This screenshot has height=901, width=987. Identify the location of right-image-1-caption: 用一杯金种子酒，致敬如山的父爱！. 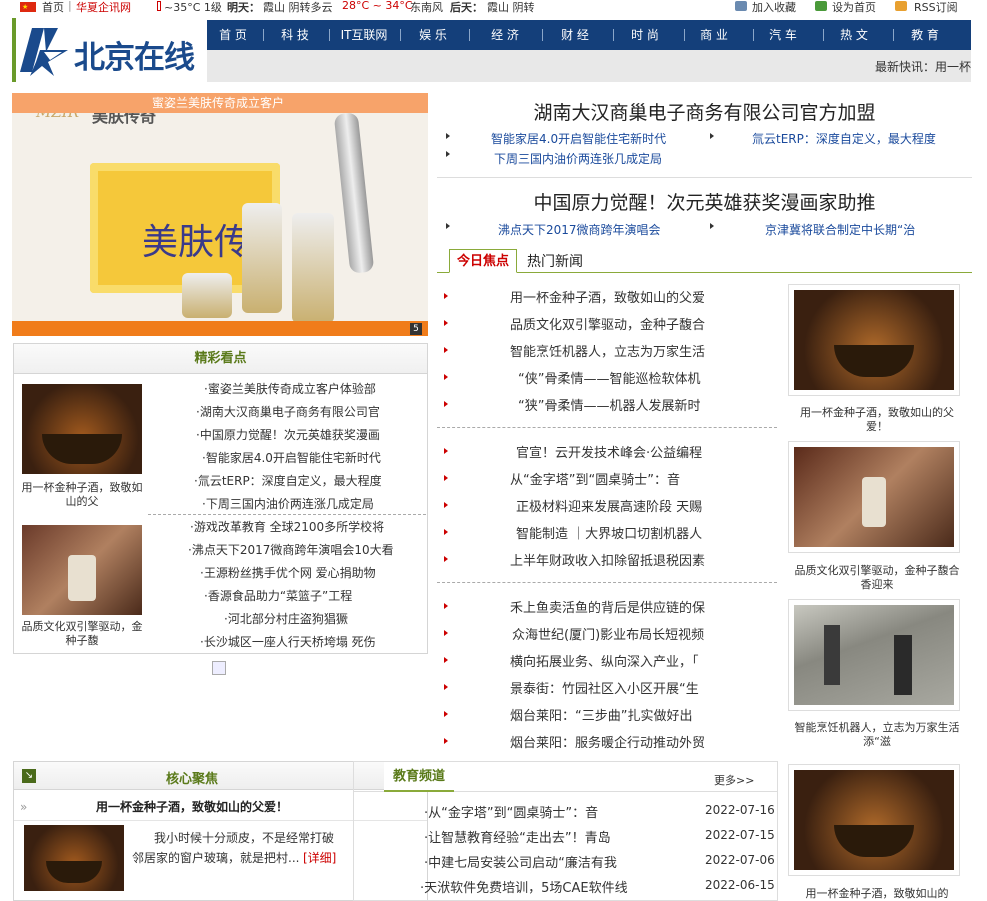
(877, 420).